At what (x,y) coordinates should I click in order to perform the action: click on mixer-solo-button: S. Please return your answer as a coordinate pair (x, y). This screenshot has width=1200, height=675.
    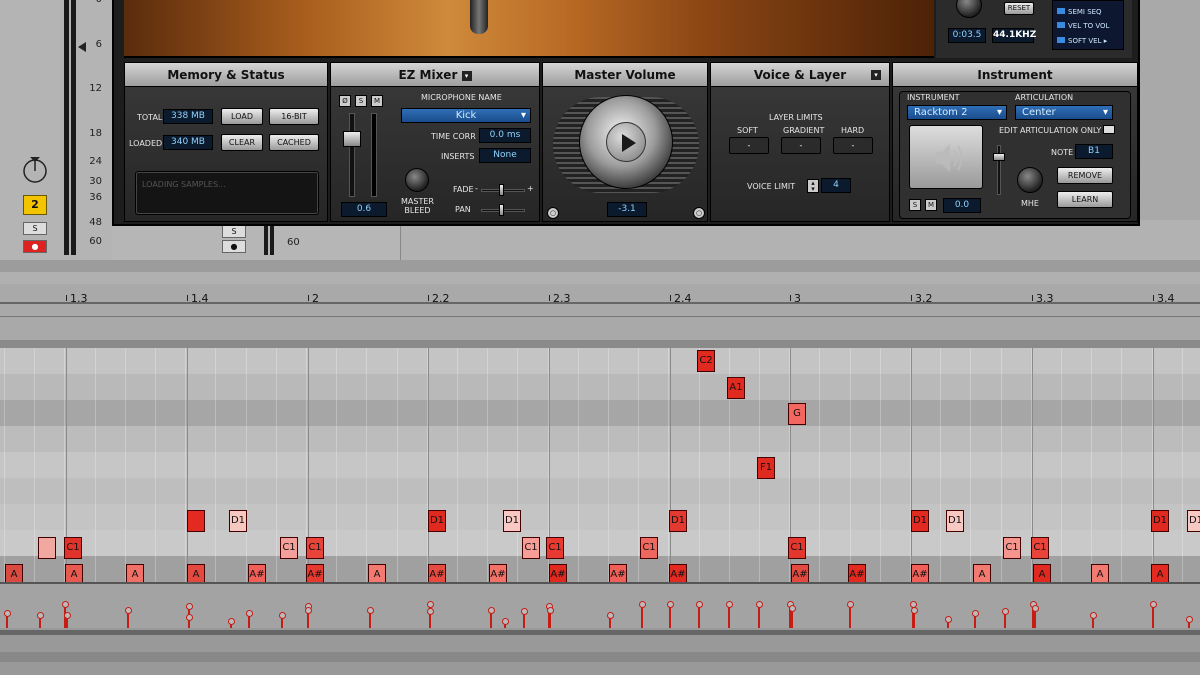
    Looking at the image, I should click on (361, 101).